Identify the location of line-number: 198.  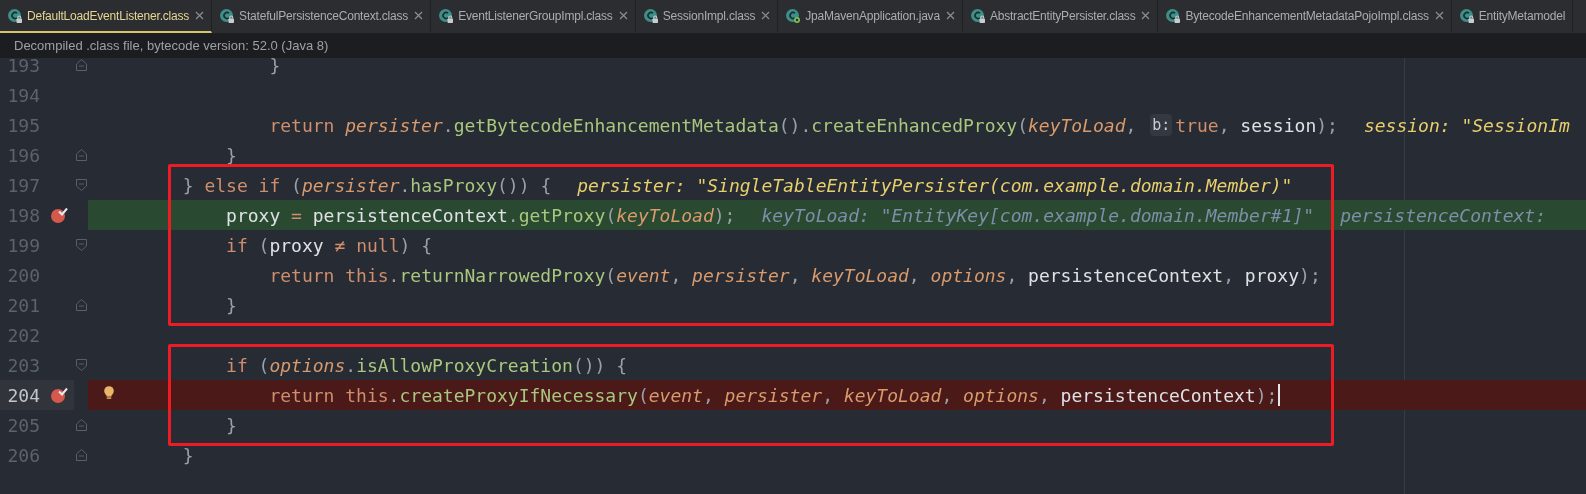
(23, 215).